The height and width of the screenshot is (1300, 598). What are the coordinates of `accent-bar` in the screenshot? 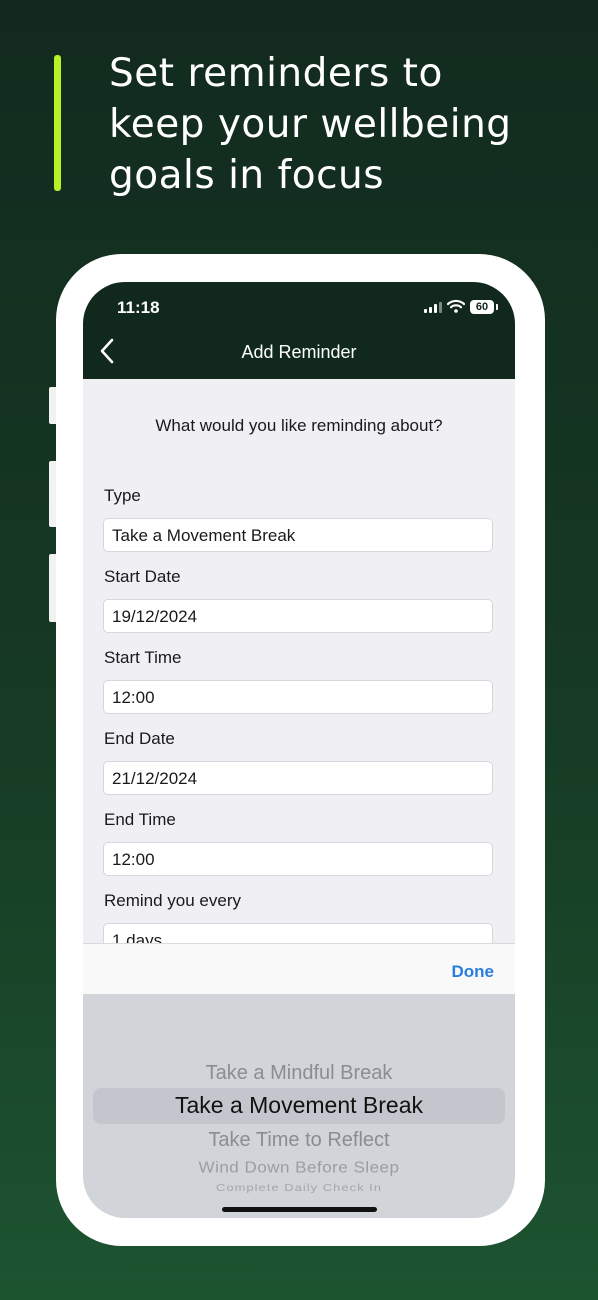 It's located at (57, 123).